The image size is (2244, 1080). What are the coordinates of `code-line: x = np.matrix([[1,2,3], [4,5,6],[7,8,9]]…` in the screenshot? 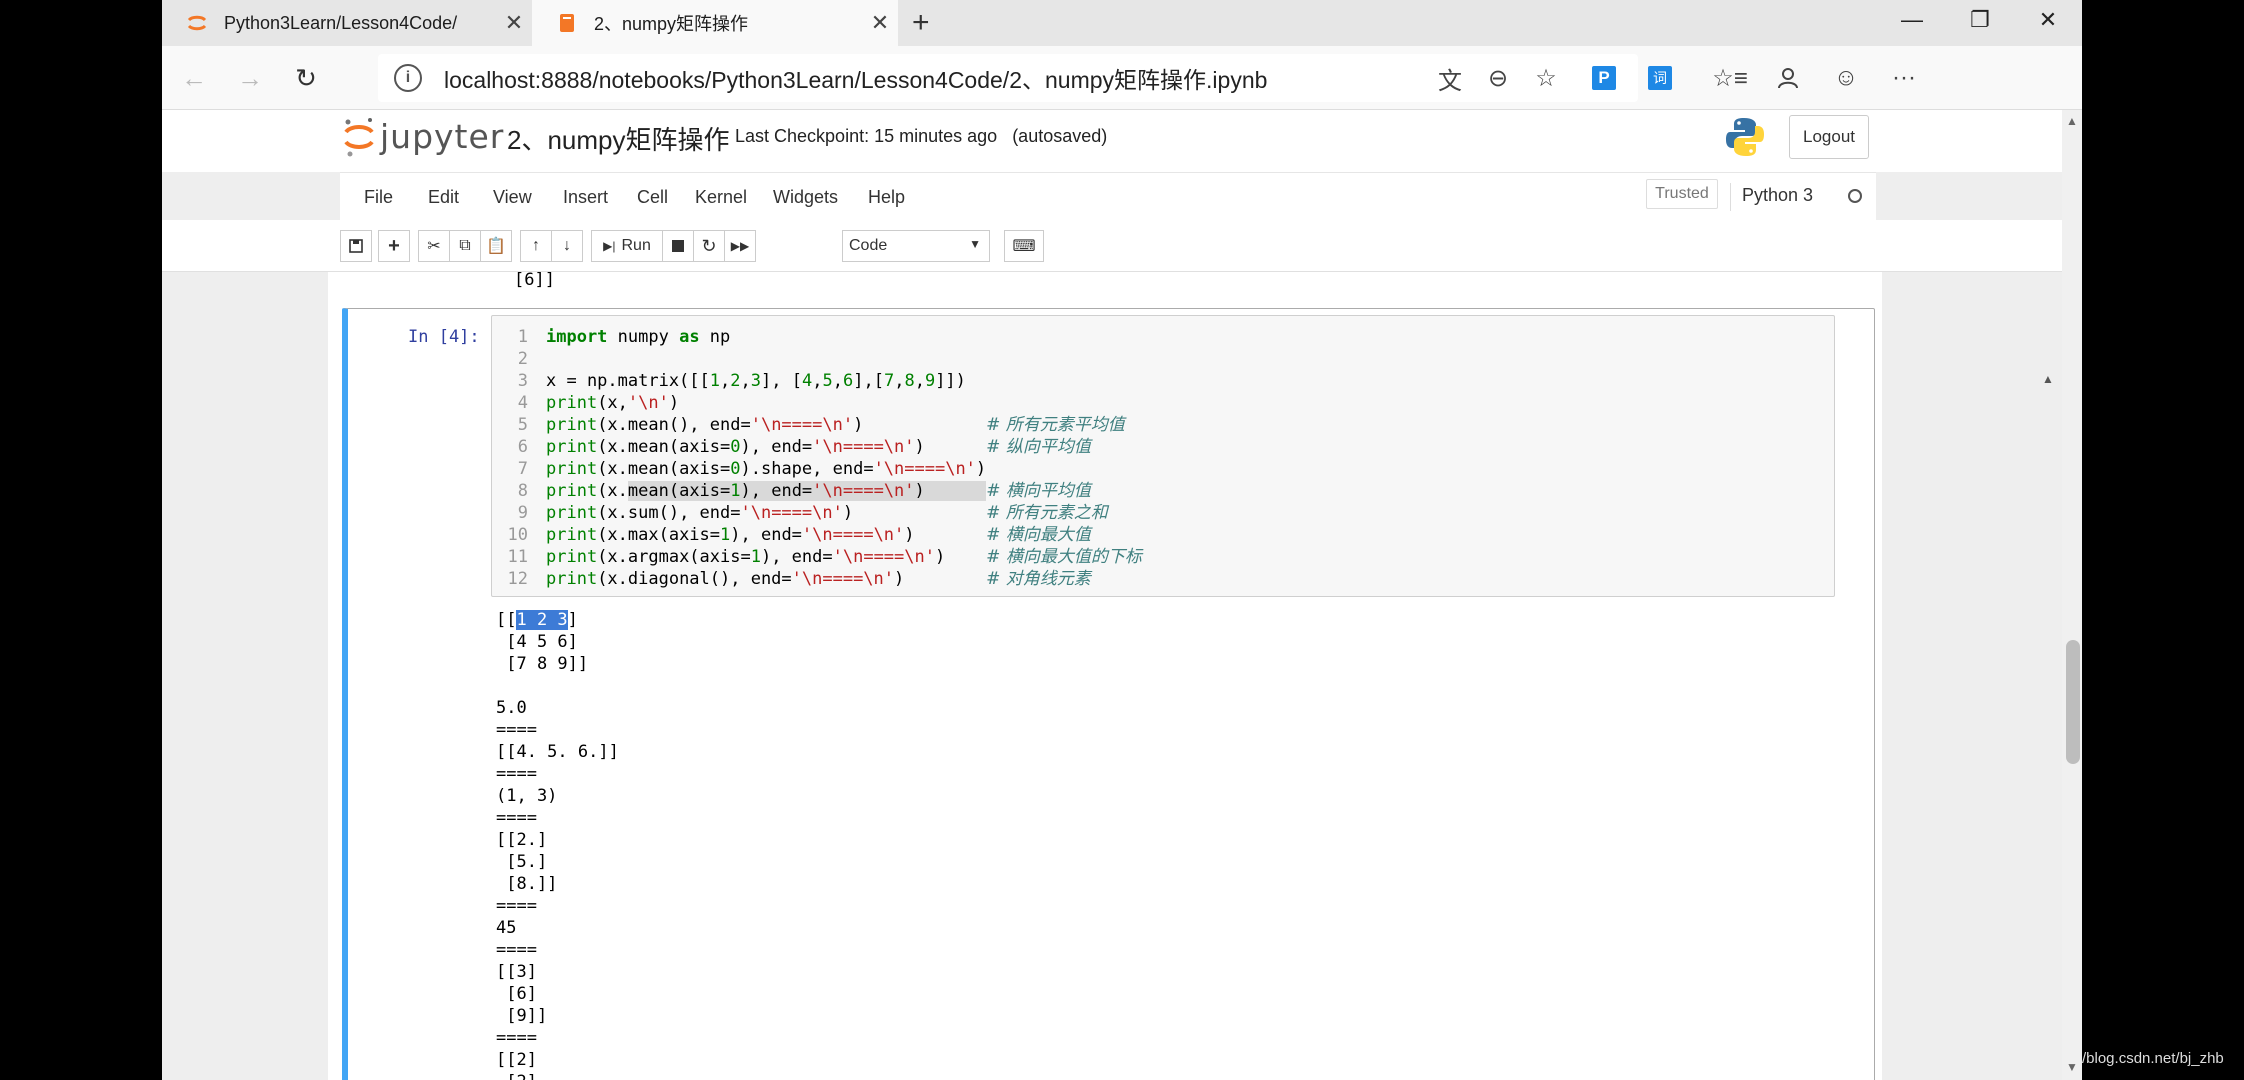 It's located at (756, 381).